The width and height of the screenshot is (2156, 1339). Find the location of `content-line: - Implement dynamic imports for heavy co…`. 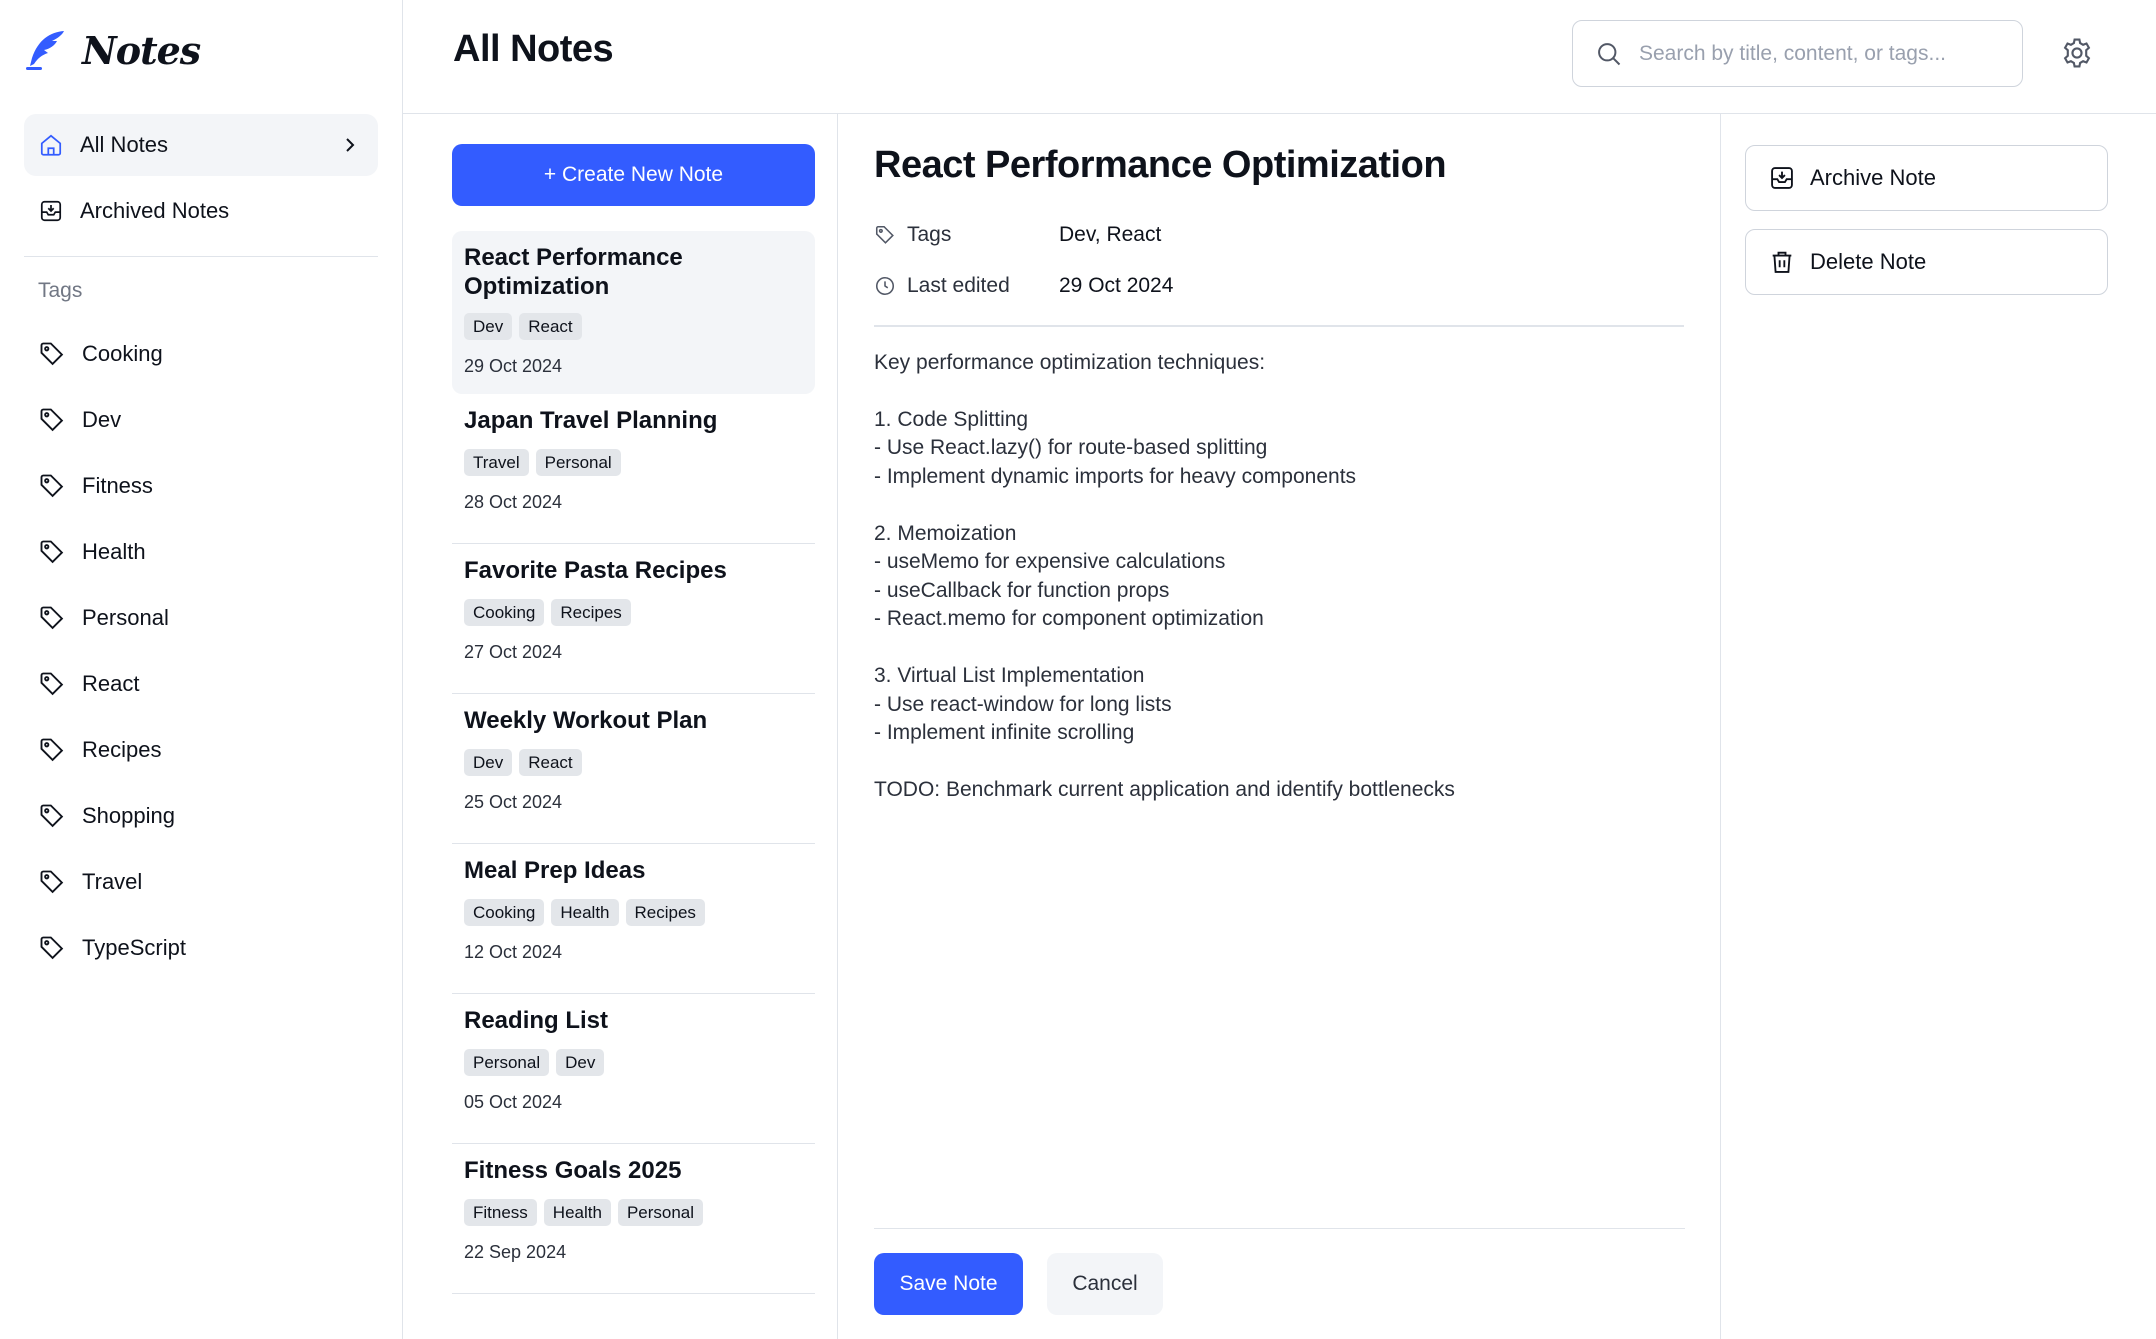

content-line: - Implement dynamic imports for heavy co… is located at coordinates (1115, 476).